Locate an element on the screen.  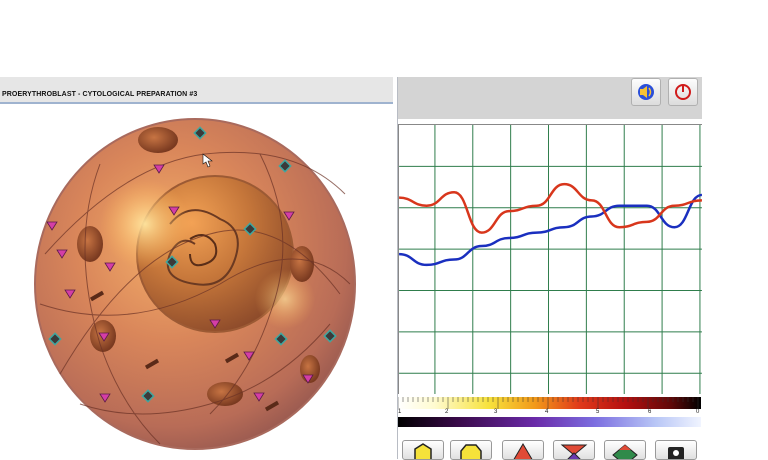
power-button is located at coordinates (683, 92).